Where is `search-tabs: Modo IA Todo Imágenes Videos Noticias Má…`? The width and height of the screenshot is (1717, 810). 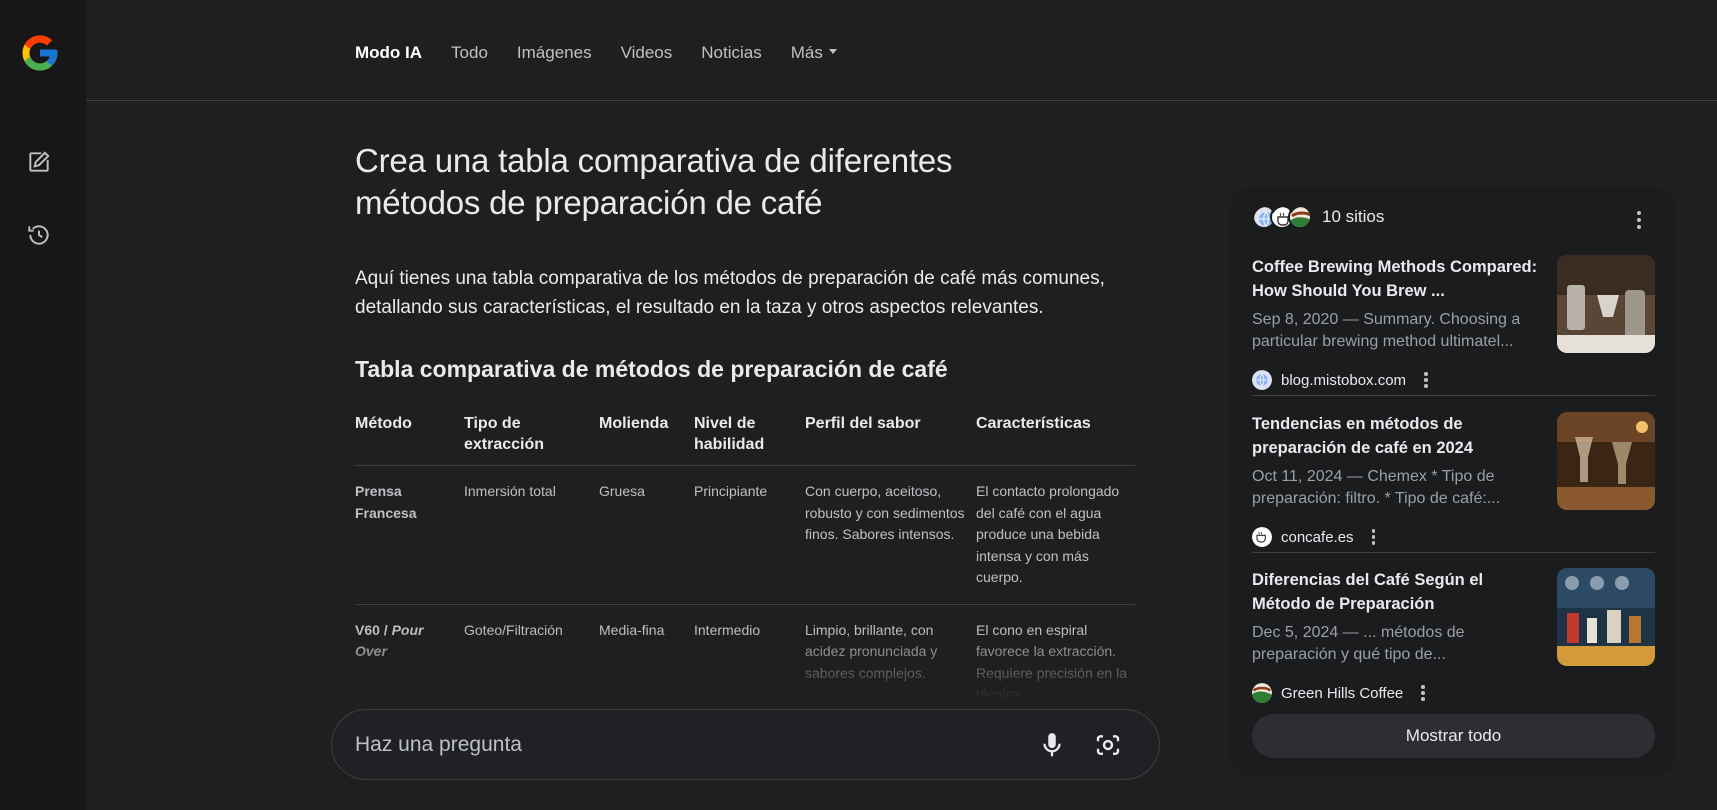
search-tabs: Modo IA Todo Imágenes Videos Noticias Má… is located at coordinates (610, 53).